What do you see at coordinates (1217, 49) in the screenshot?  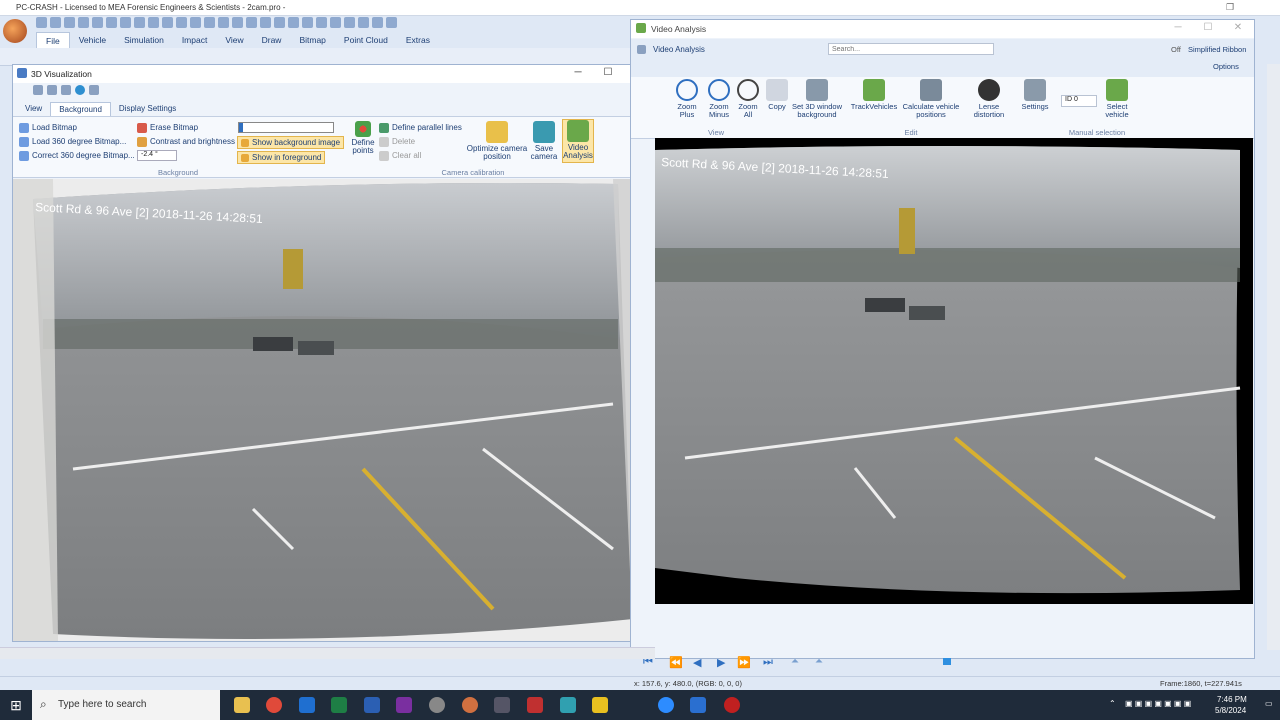 I see `simplified-ribbon-toggle: Simplified Ribbon` at bounding box center [1217, 49].